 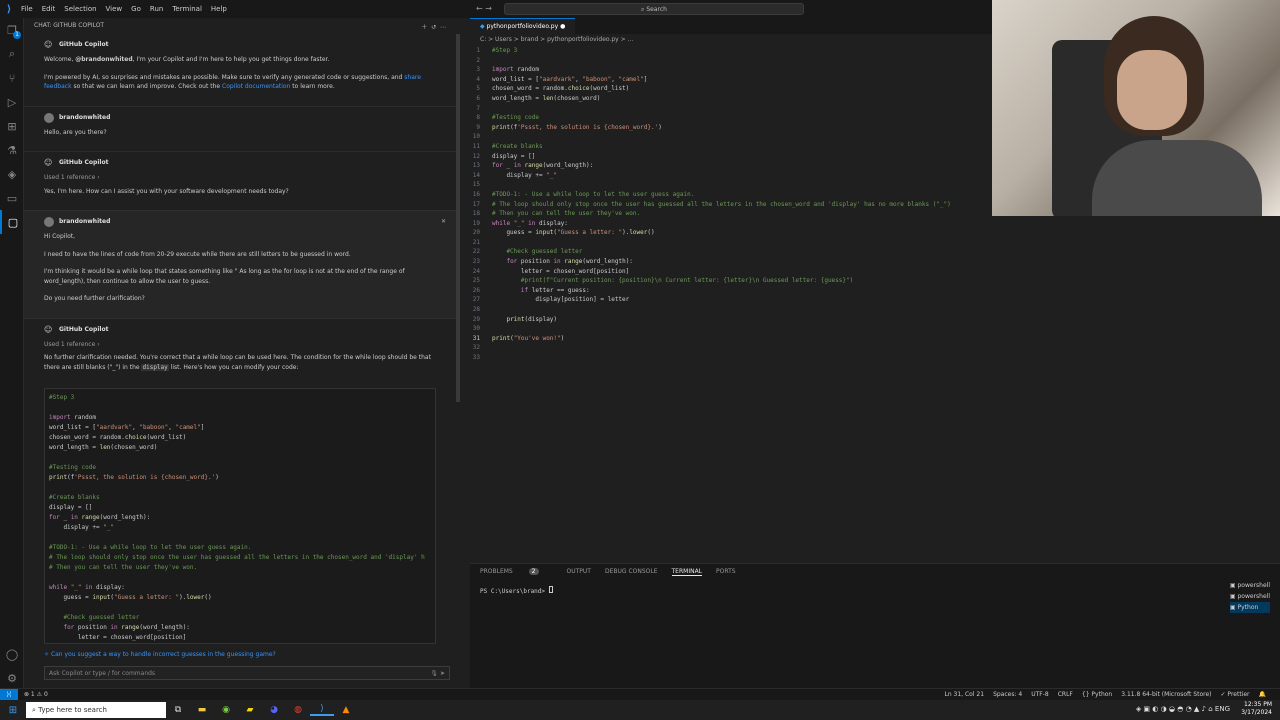 What do you see at coordinates (875, 339) in the screenshot?
I see `code-line: 31 print("You've won!")` at bounding box center [875, 339].